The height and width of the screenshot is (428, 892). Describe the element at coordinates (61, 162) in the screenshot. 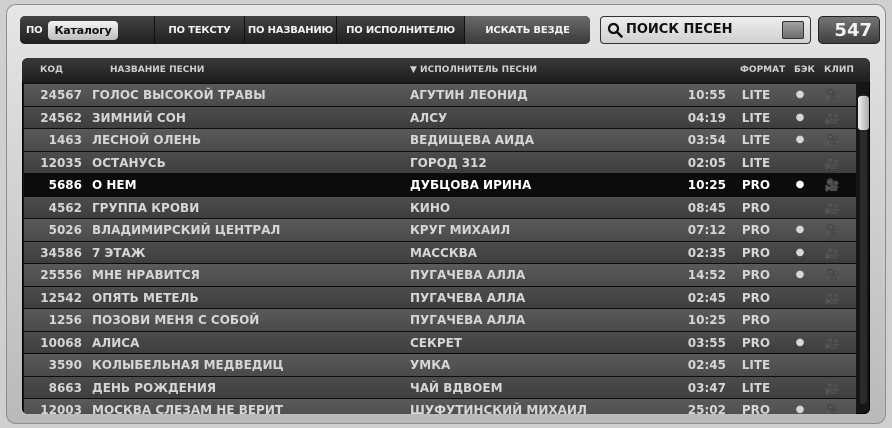

I see `song-code: 12035` at that location.